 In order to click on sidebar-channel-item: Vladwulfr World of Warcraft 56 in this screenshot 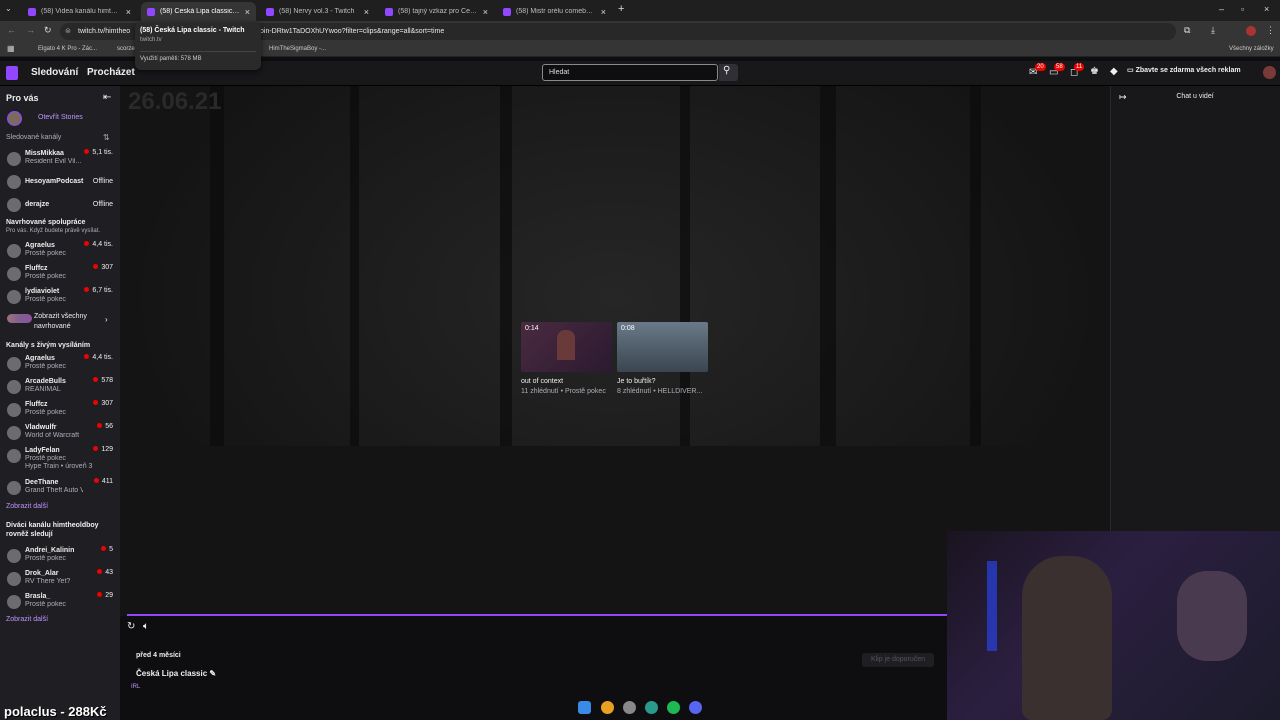, I will do `click(60, 434)`.